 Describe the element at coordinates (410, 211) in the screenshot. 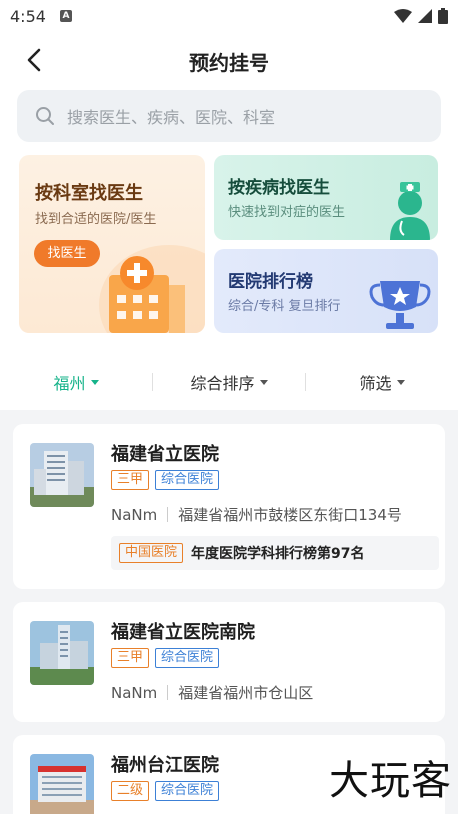

I see `doctor-icon` at that location.